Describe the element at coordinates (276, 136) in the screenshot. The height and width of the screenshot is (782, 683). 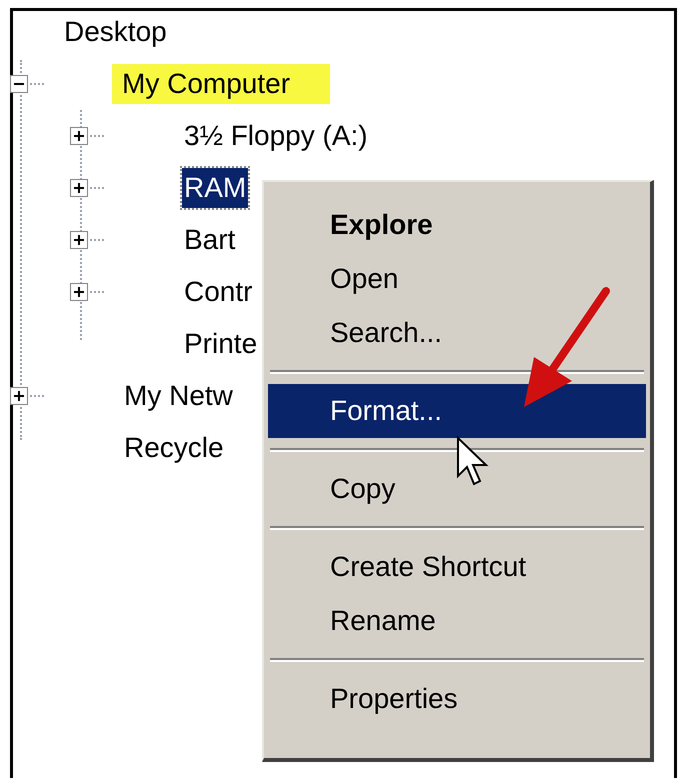
I see `tree-item: 3½ Floppy (A:)` at that location.